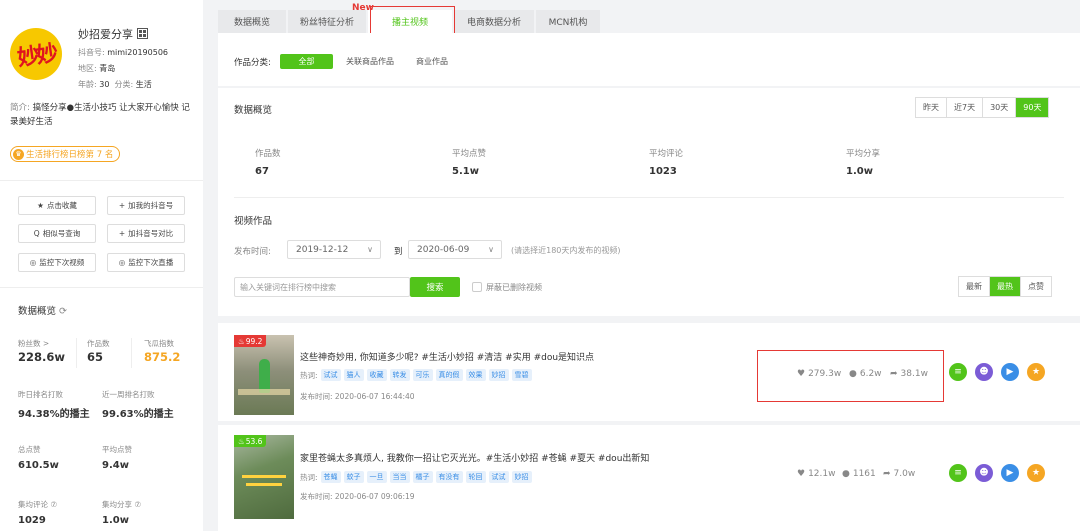 This screenshot has width=1080, height=531. Describe the element at coordinates (399, 477) in the screenshot. I see `hot-tag: 当当` at that location.